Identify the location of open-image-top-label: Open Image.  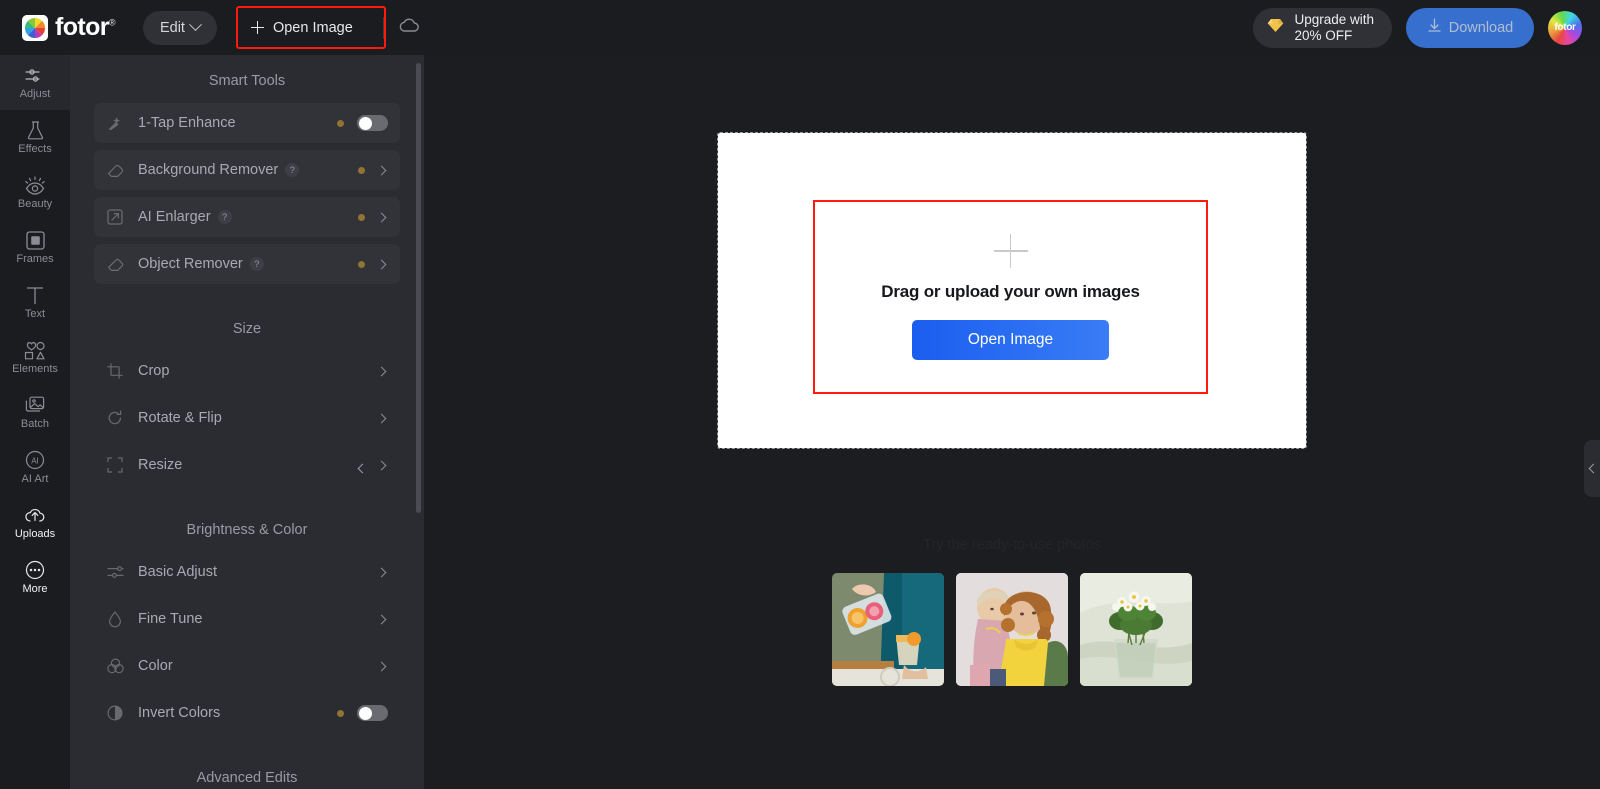
(312, 27).